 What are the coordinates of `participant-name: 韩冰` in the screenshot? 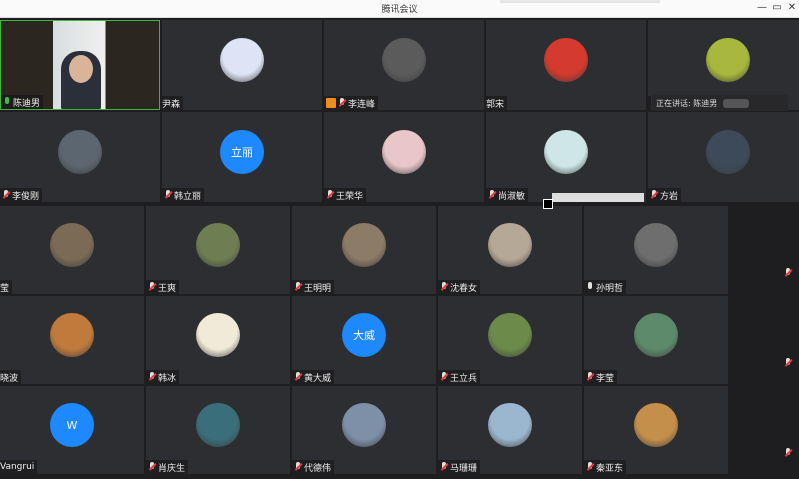 It's located at (167, 378).